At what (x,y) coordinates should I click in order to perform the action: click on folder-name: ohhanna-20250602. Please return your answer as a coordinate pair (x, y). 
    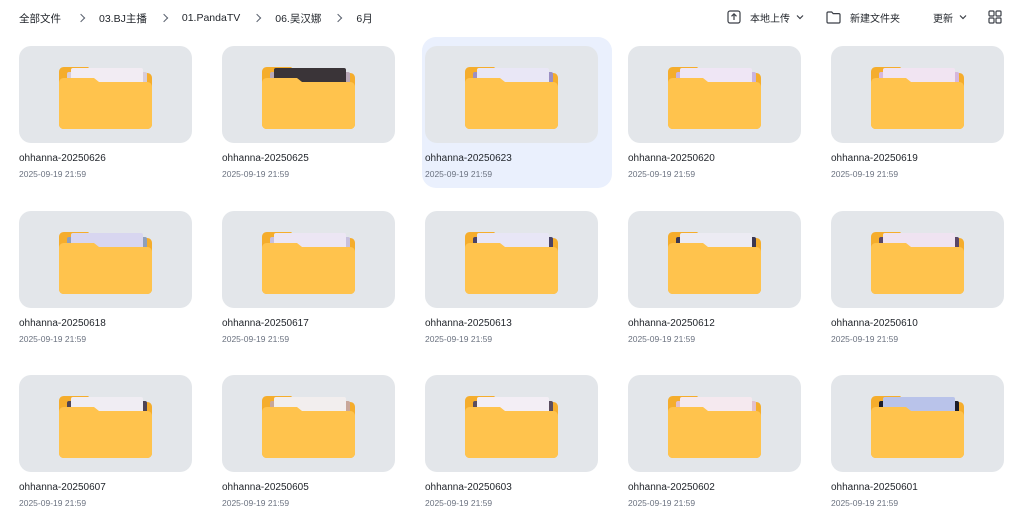
    Looking at the image, I should click on (671, 487).